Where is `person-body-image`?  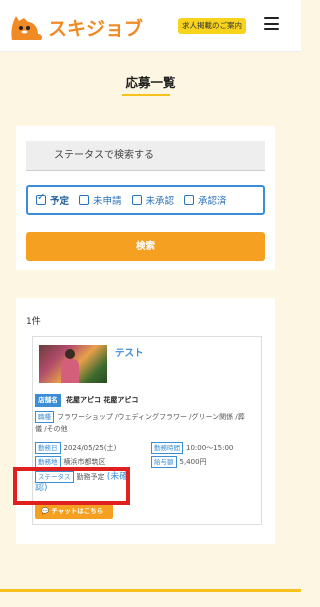 person-body-image is located at coordinates (70, 371).